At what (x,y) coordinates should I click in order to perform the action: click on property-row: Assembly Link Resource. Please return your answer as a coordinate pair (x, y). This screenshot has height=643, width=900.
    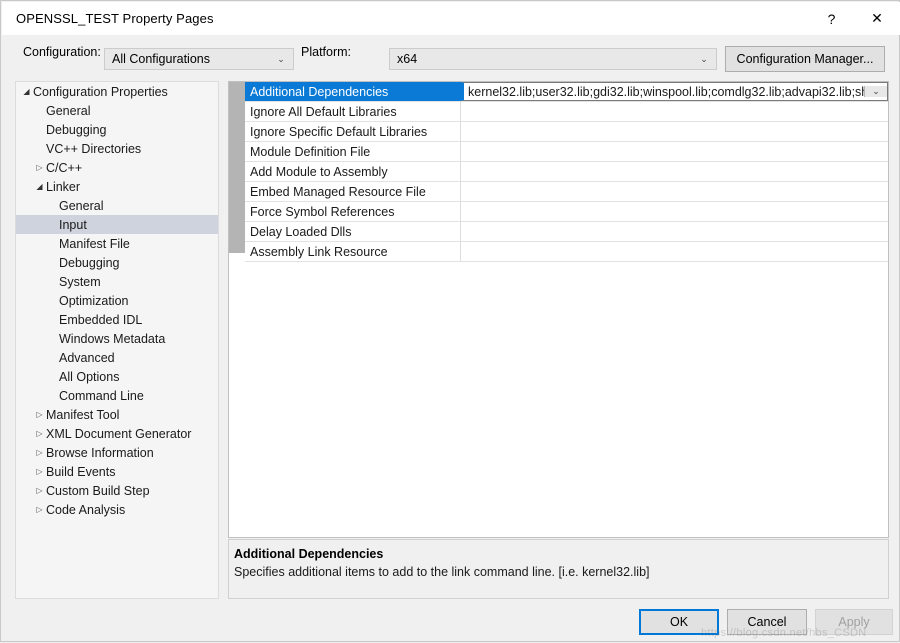
    Looking at the image, I should click on (566, 252).